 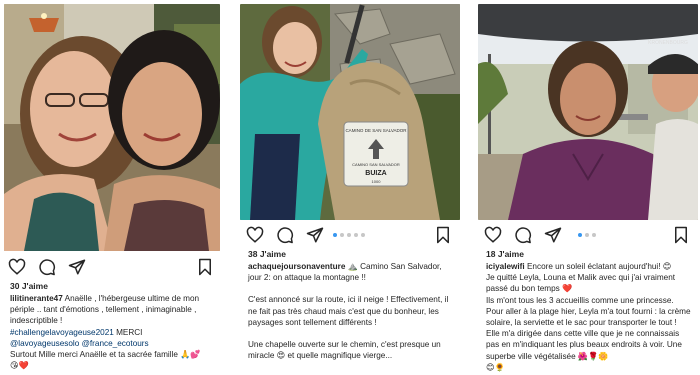 I want to click on username: achaquejoursonaventure, so click(x=296, y=266).